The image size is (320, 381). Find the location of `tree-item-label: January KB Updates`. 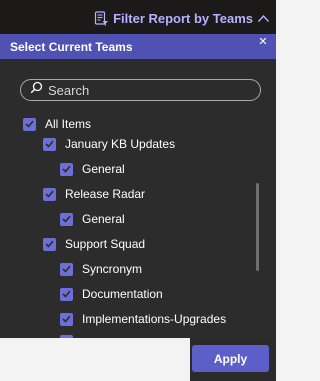

tree-item-label: January KB Updates is located at coordinates (120, 144).